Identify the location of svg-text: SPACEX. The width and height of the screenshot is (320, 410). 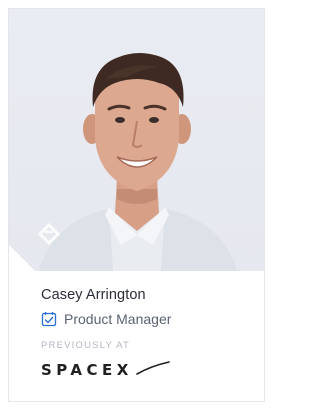
(87, 370).